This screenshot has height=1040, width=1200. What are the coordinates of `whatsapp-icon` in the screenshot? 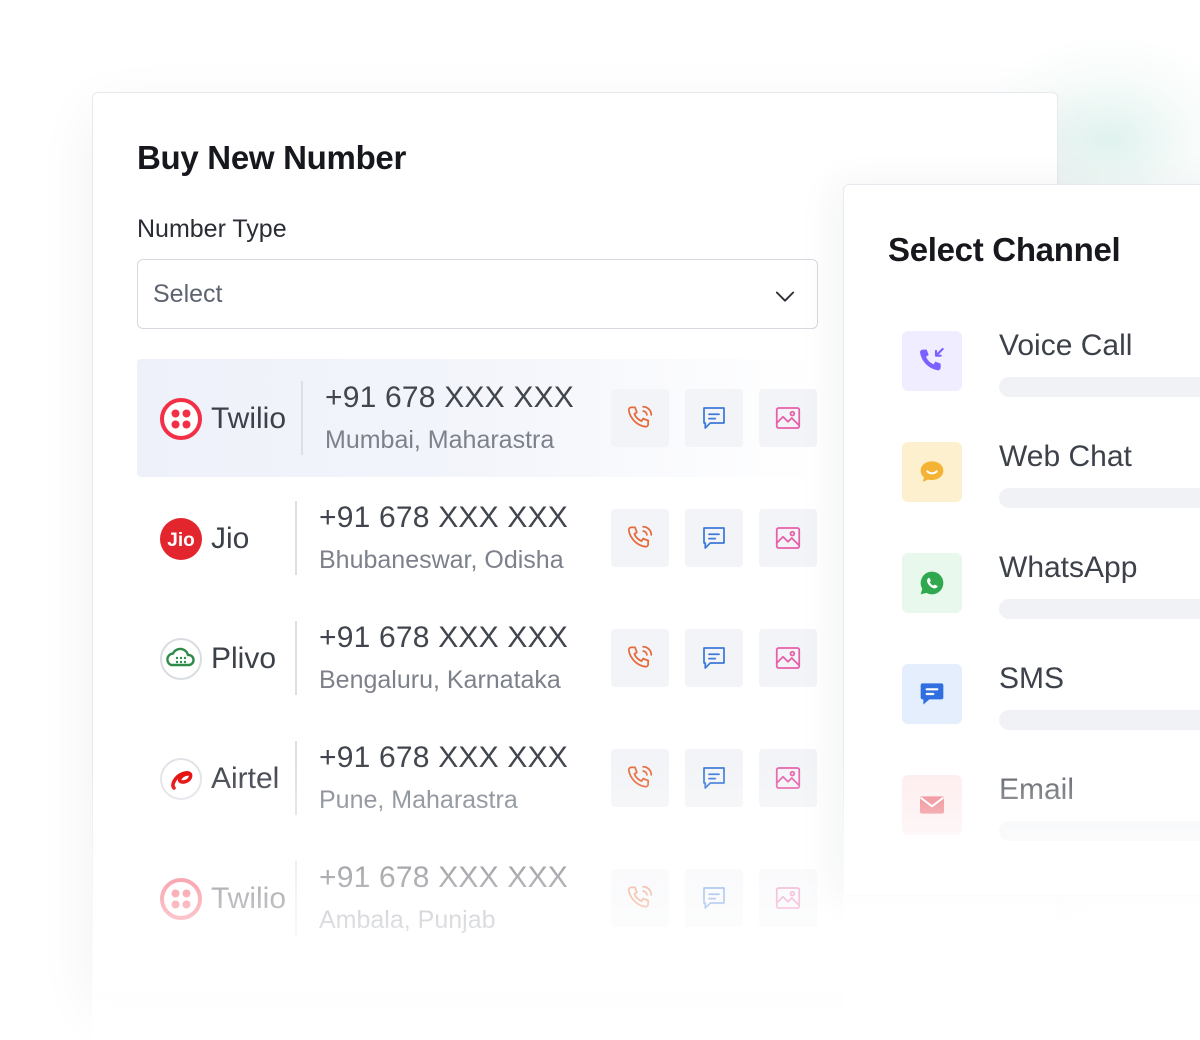 It's located at (932, 583).